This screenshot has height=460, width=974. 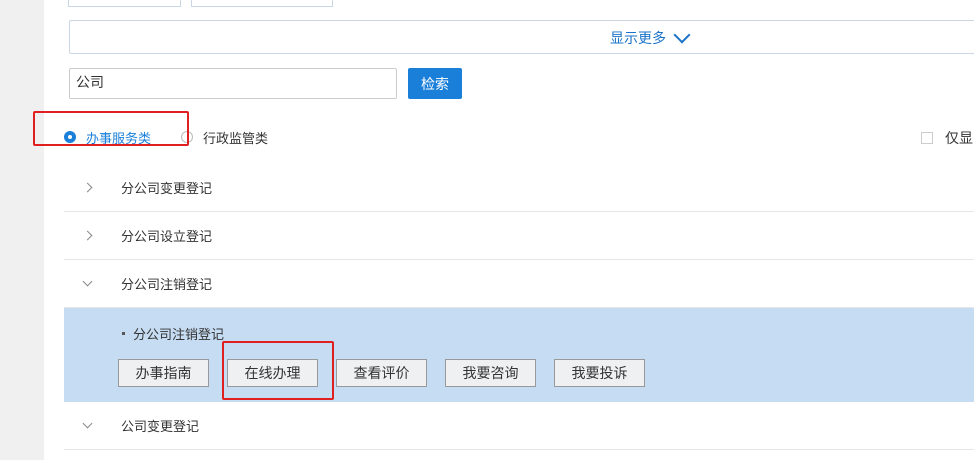 I want to click on only-show-filter: 仅显, so click(x=947, y=138).